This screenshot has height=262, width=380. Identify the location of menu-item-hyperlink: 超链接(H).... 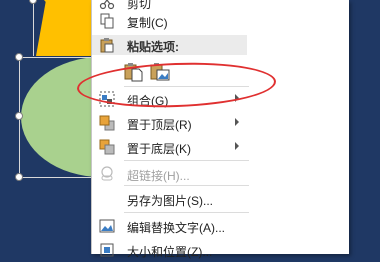
(220, 174).